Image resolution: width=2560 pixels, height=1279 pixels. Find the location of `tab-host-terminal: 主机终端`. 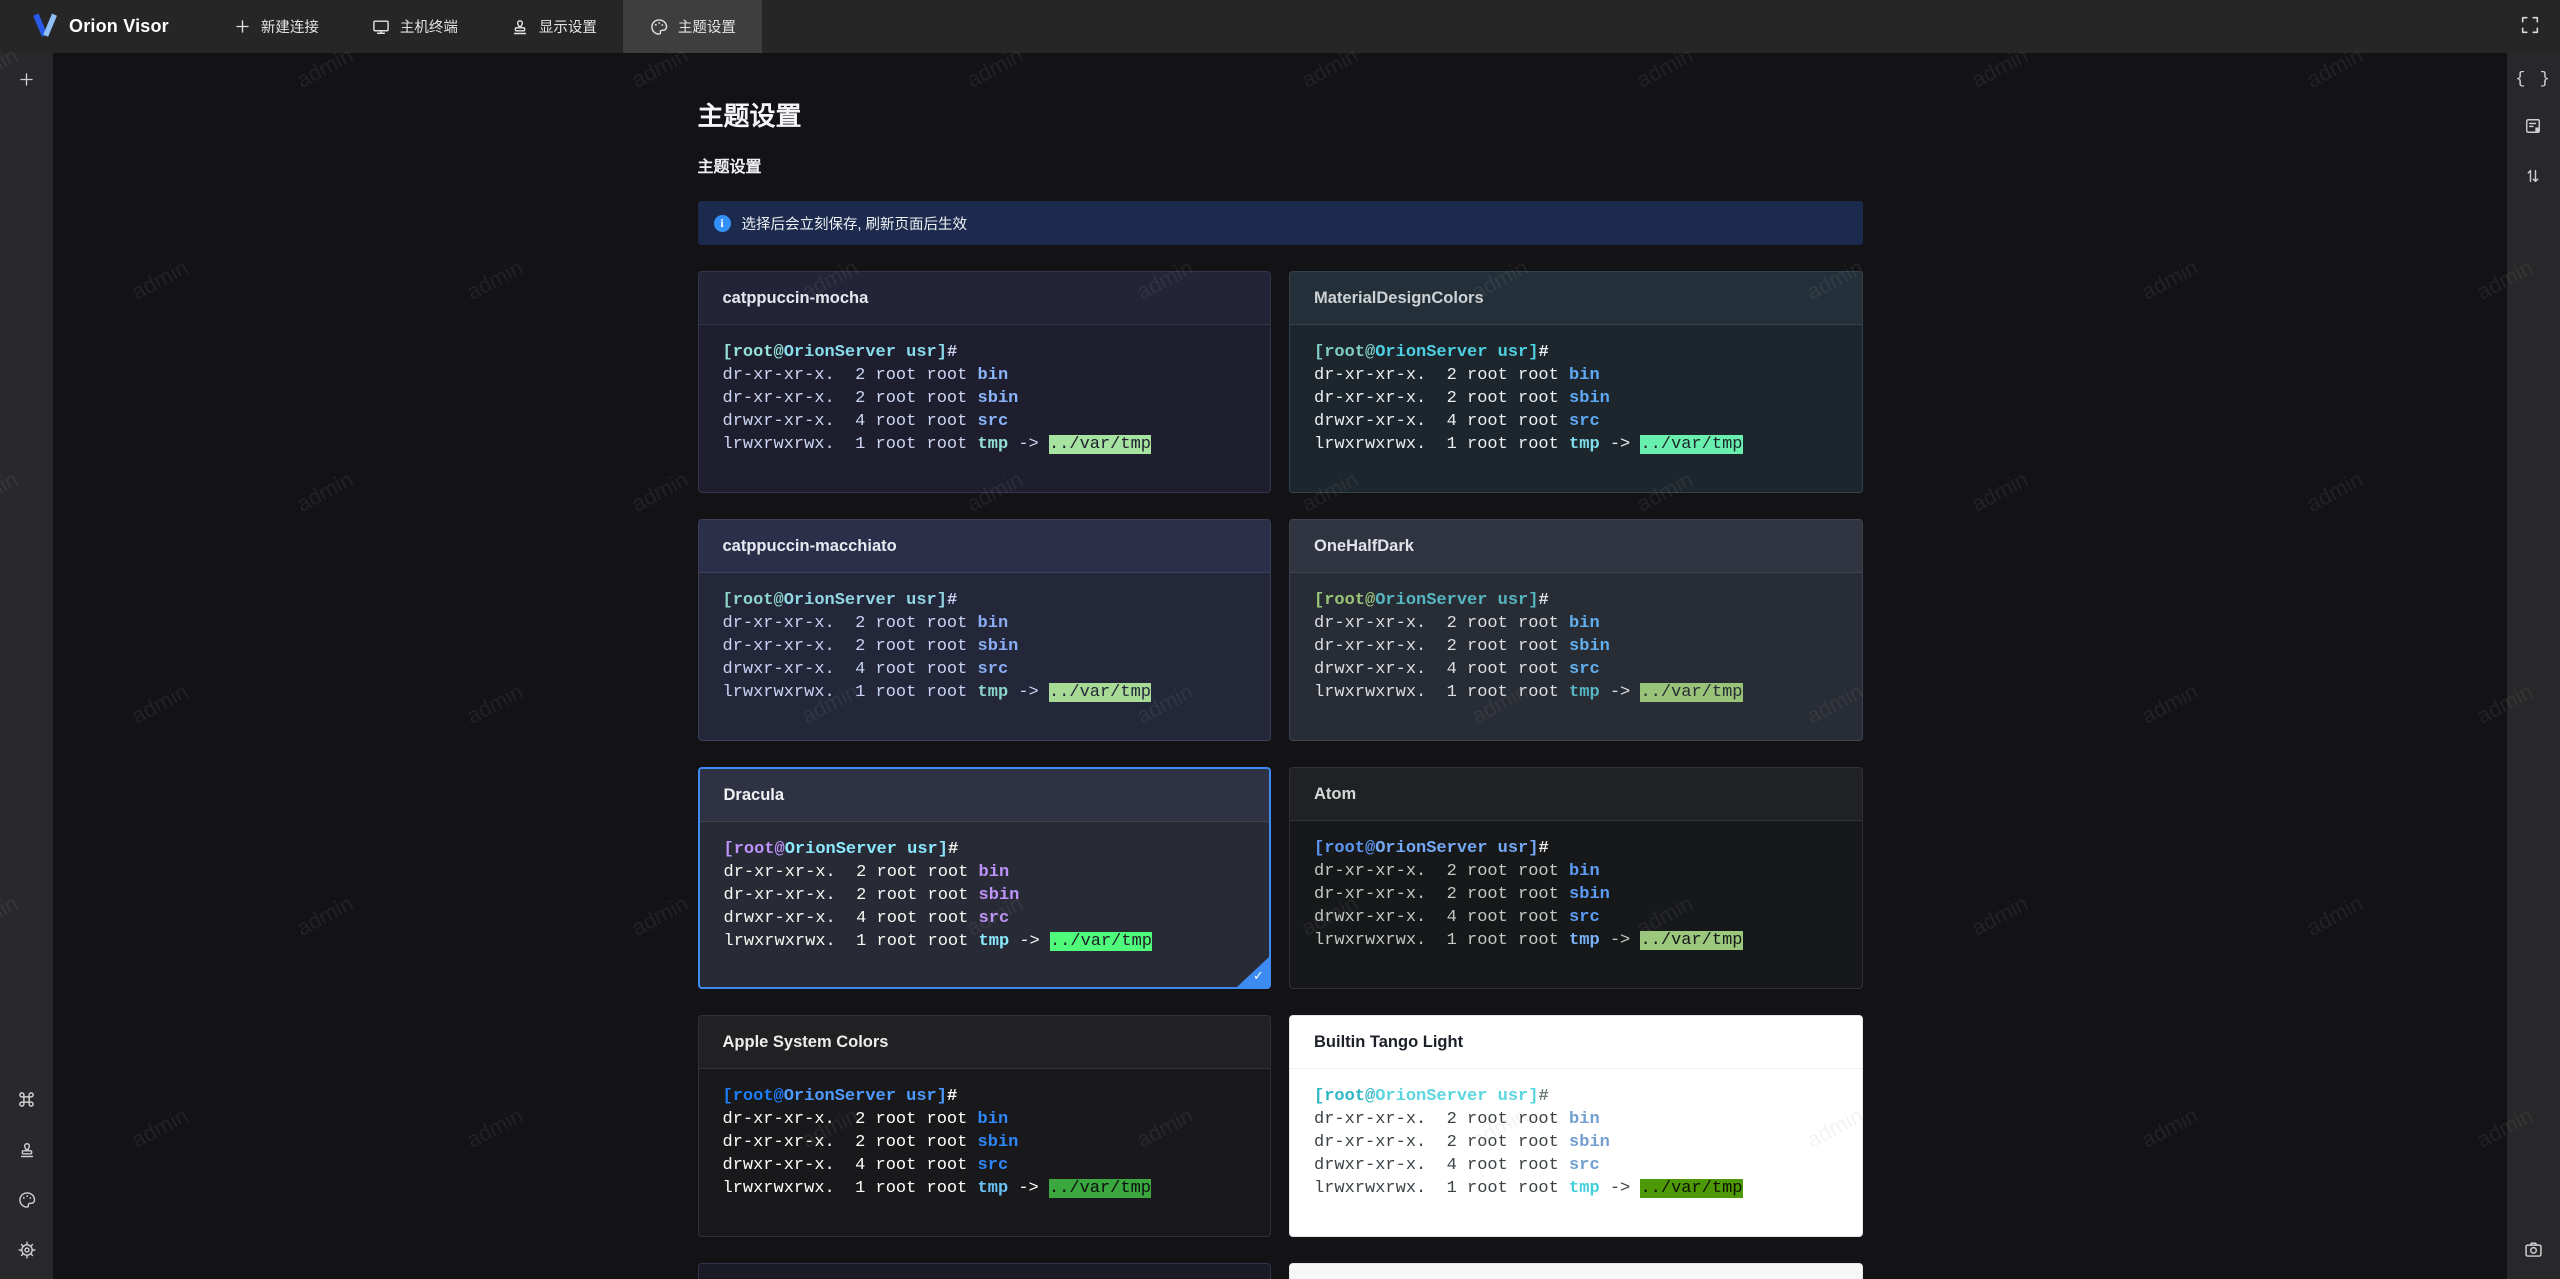

tab-host-terminal: 主机终端 is located at coordinates (414, 26).